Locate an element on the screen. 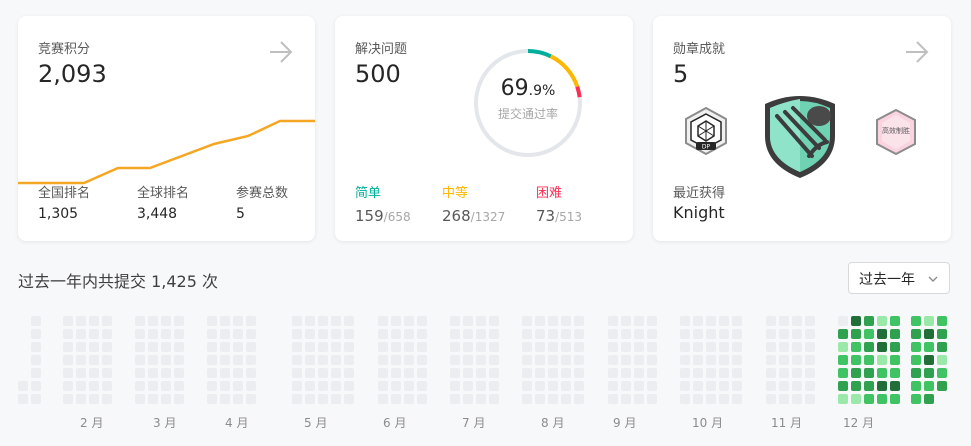 This screenshot has height=446, width=971. arrow-right-icon is located at coordinates (281, 52).